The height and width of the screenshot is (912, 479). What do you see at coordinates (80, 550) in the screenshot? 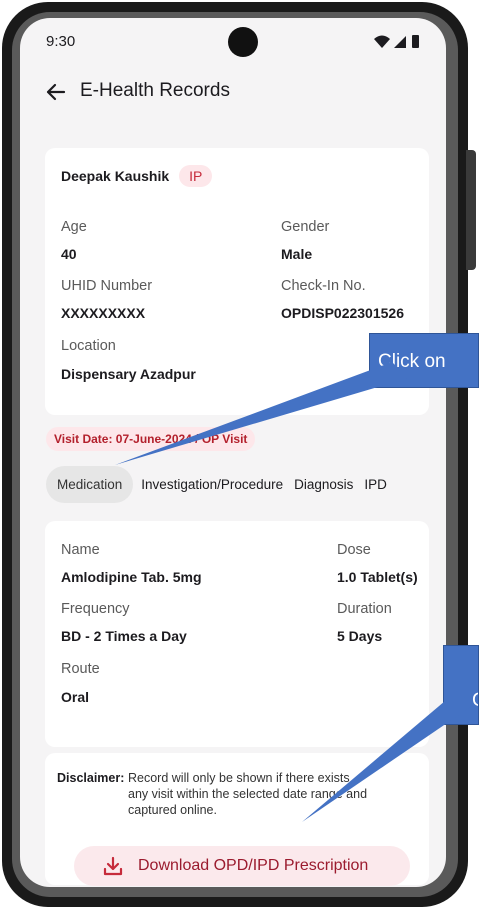
I see `med-name-label: Name` at bounding box center [80, 550].